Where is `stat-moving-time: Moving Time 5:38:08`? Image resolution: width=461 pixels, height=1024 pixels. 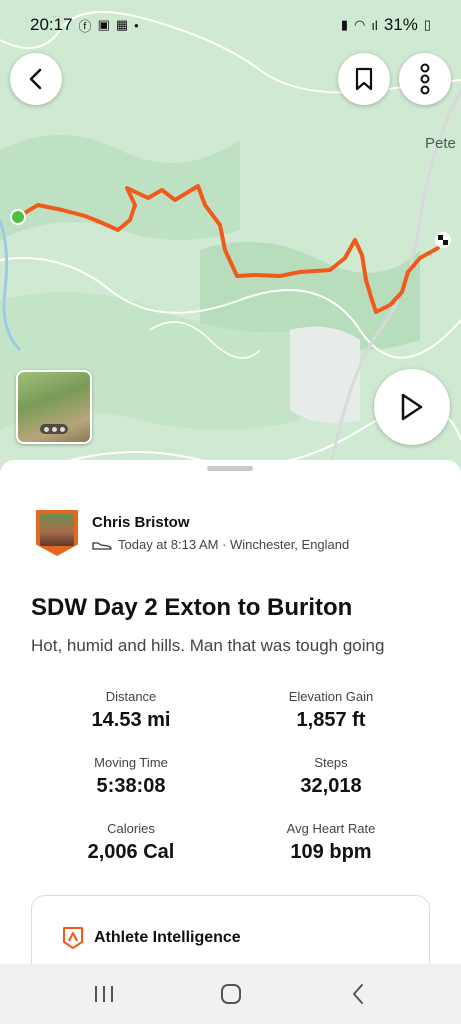 stat-moving-time: Moving Time 5:38:08 is located at coordinates (131, 776).